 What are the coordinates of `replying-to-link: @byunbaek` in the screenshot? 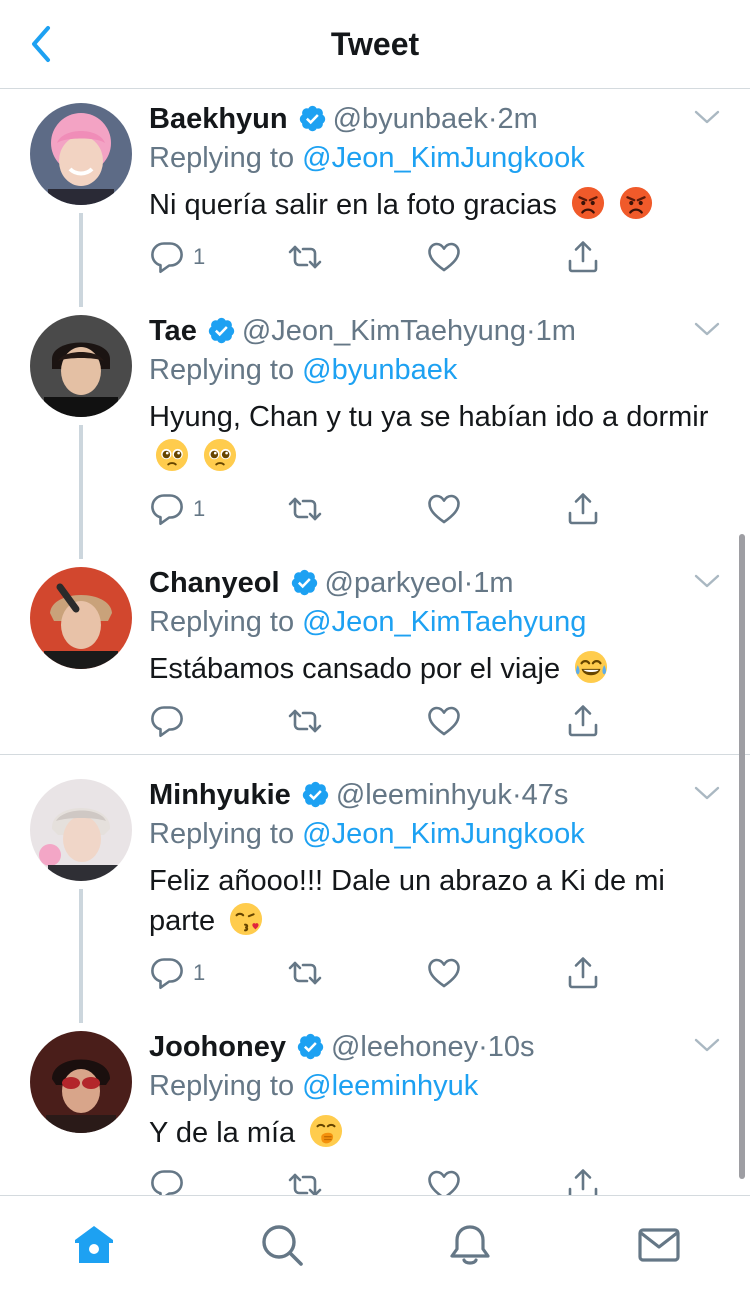 It's located at (379, 370).